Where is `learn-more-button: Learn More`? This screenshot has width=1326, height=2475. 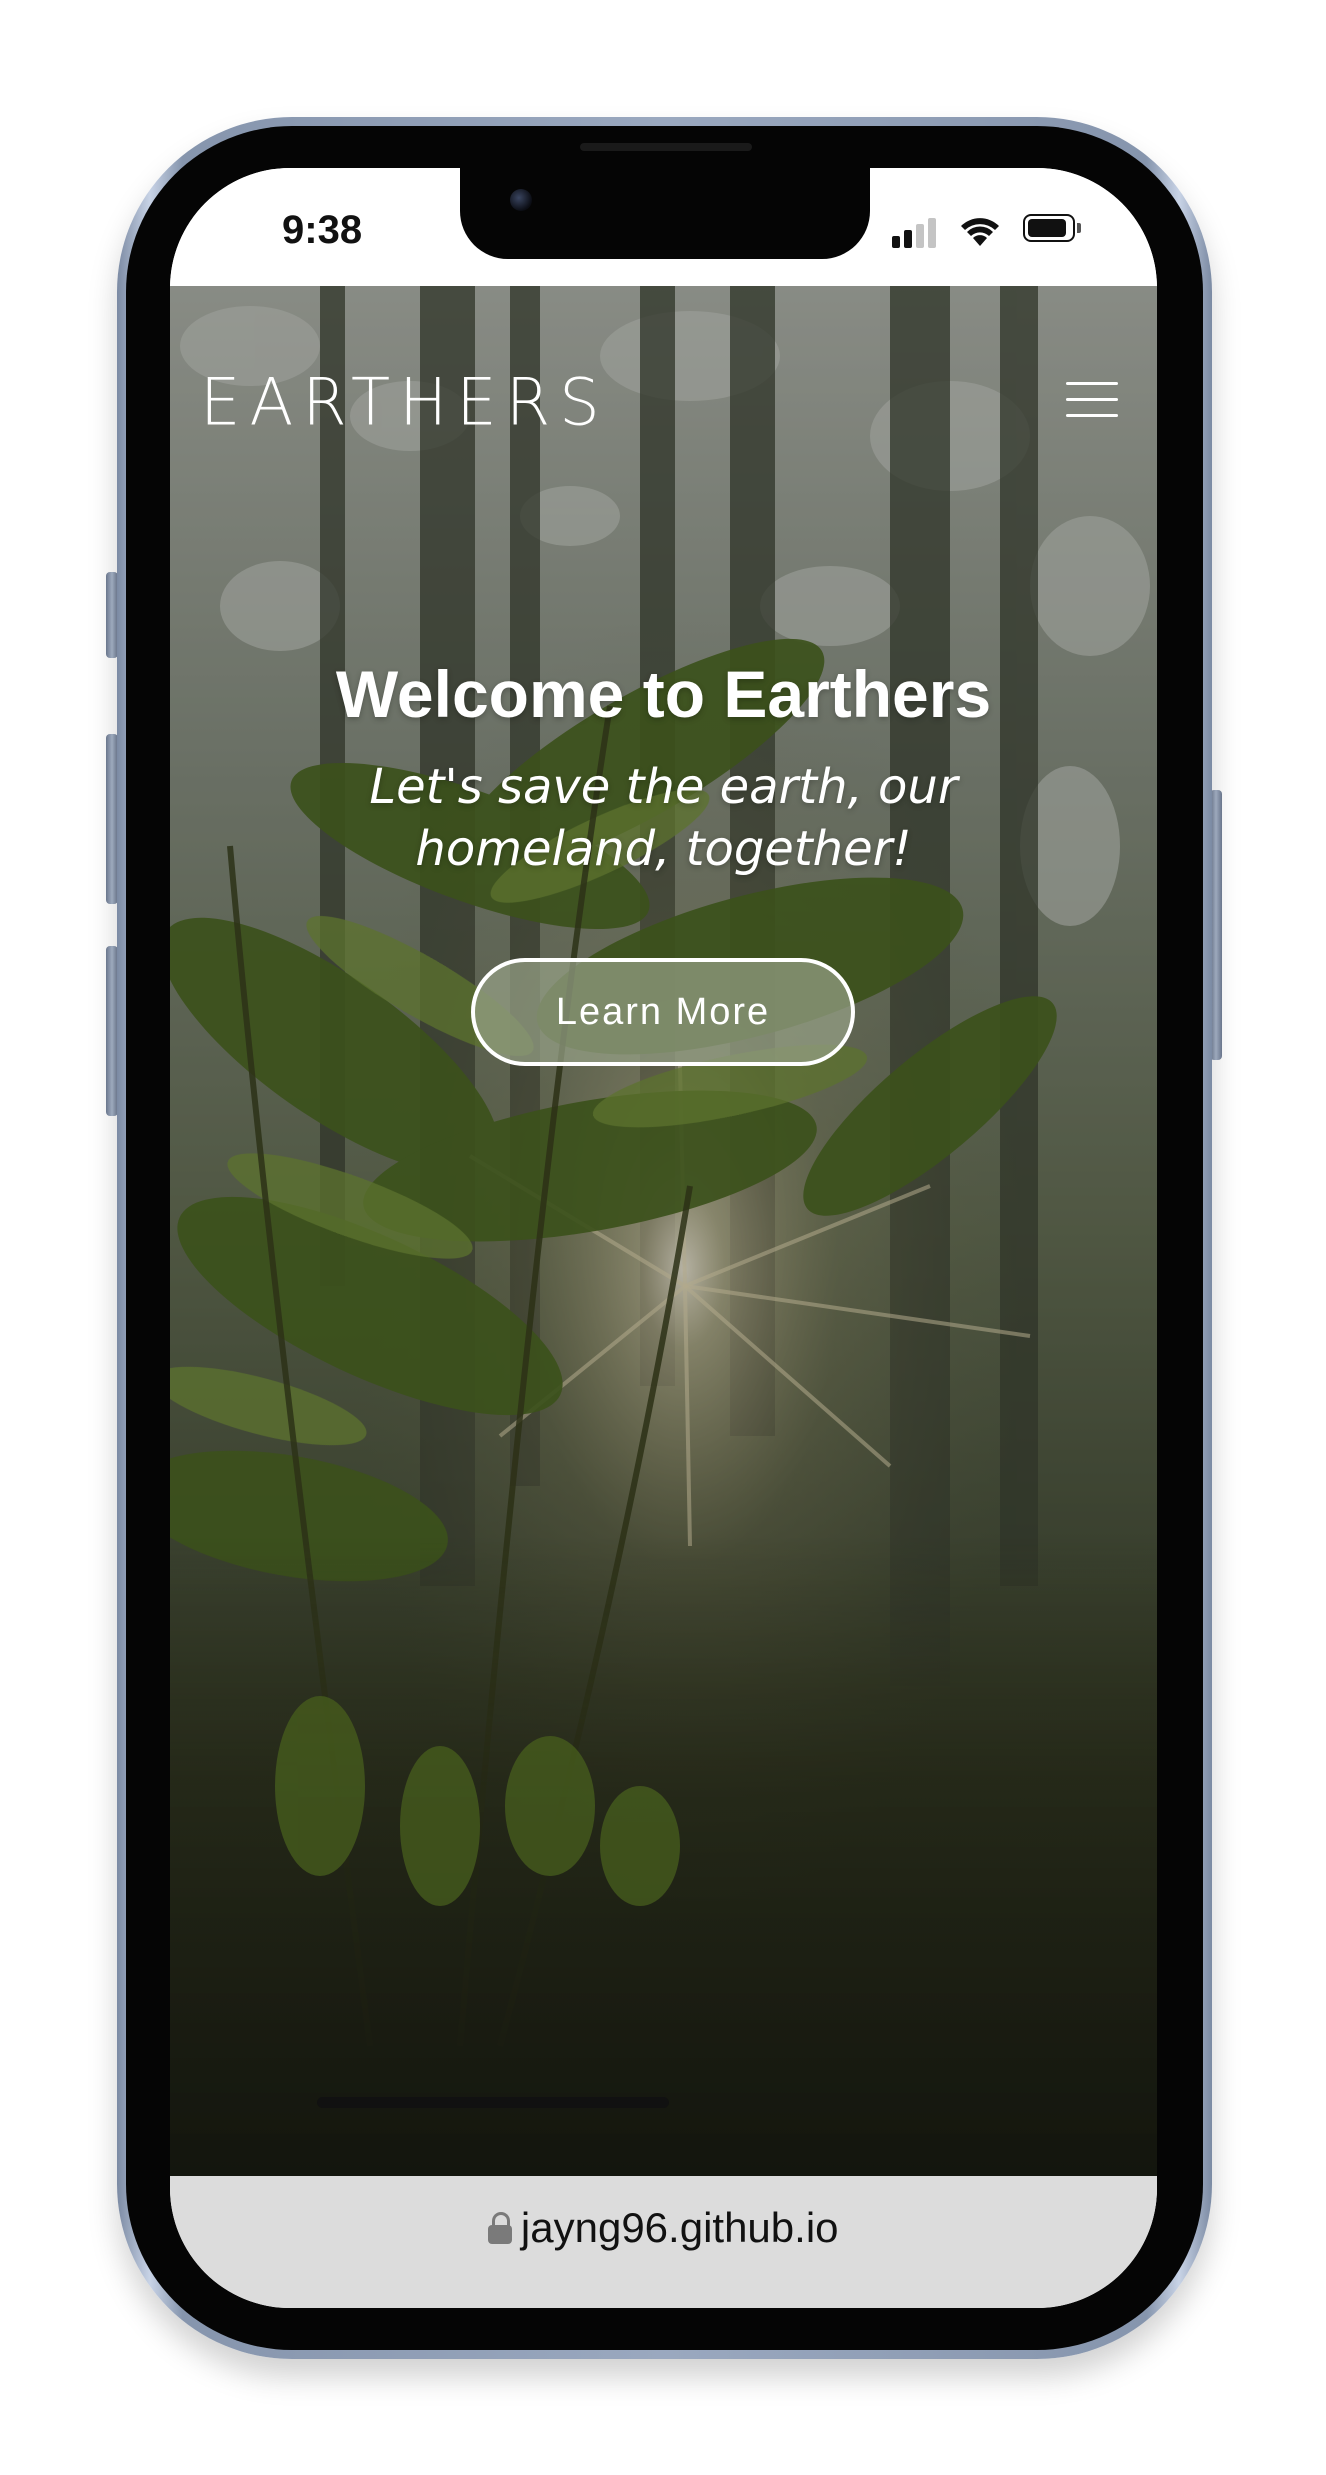 learn-more-button: Learn More is located at coordinates (663, 1012).